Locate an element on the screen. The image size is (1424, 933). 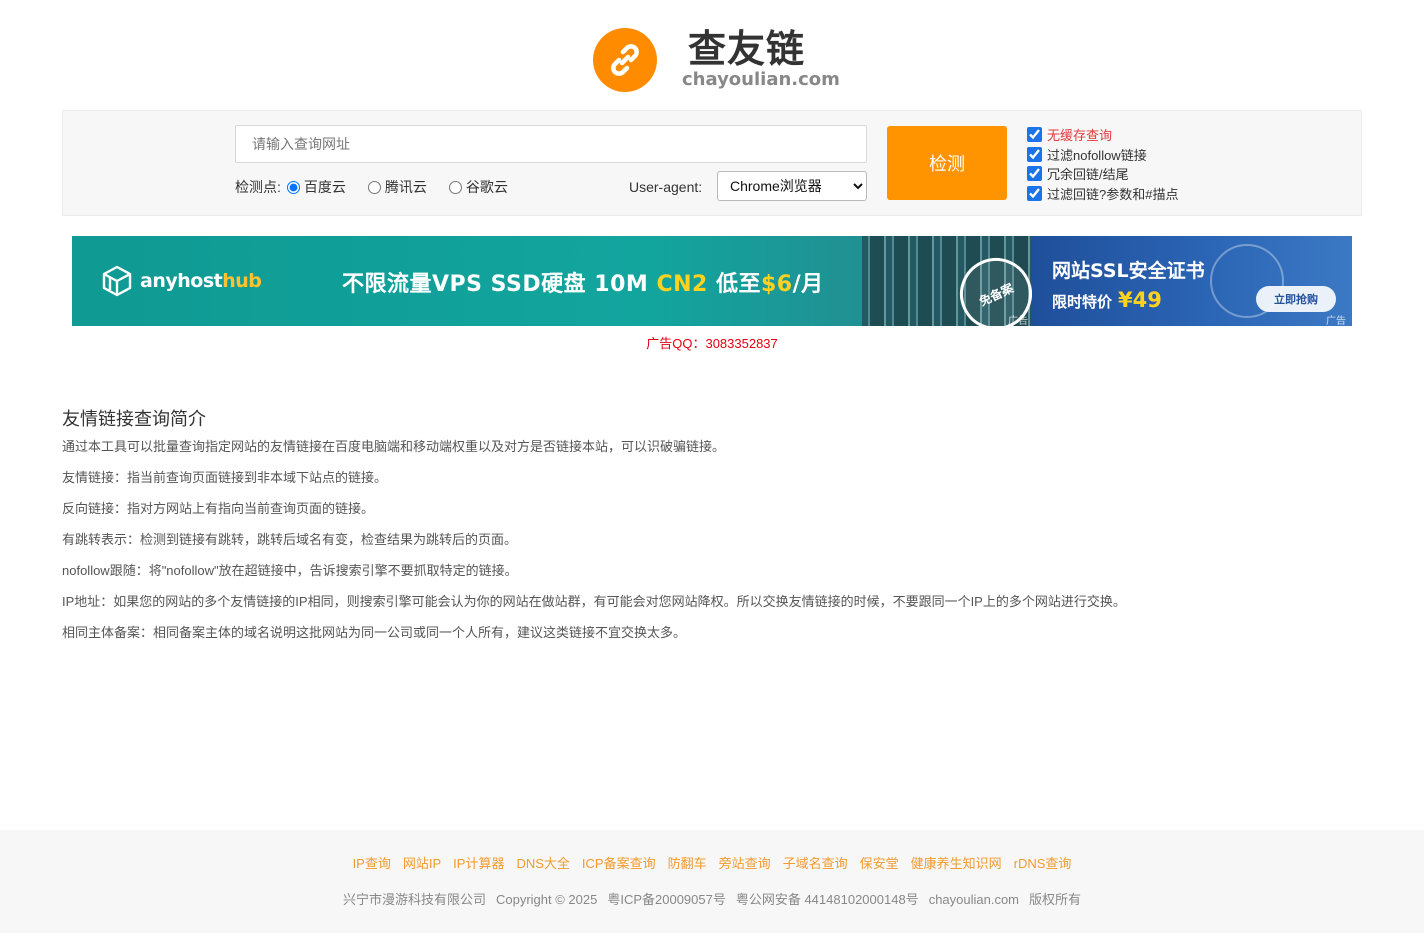
footer-link-ip-lookup: IP查询 is located at coordinates (372, 864).